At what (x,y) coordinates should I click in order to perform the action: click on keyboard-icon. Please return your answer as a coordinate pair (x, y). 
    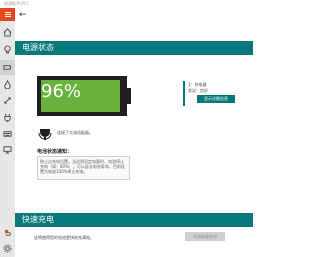
    Looking at the image, I should click on (7, 133).